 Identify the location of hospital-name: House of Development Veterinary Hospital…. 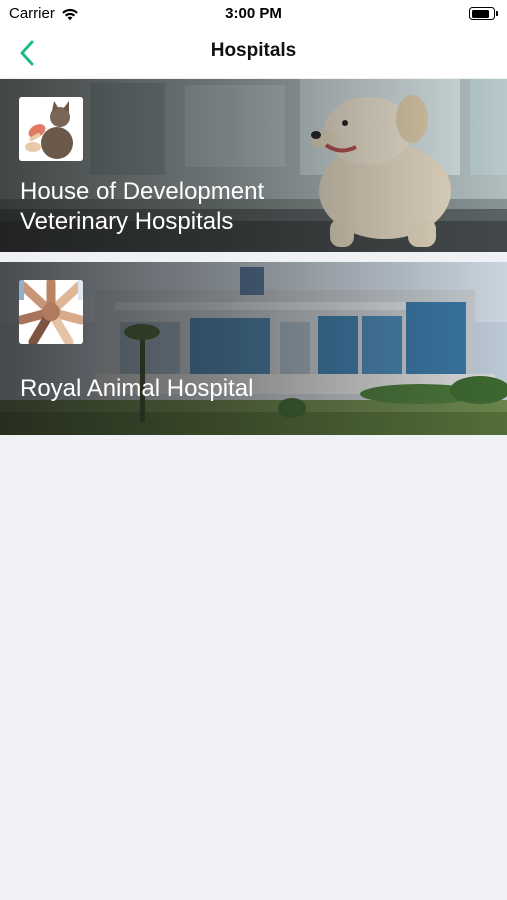
(253, 207).